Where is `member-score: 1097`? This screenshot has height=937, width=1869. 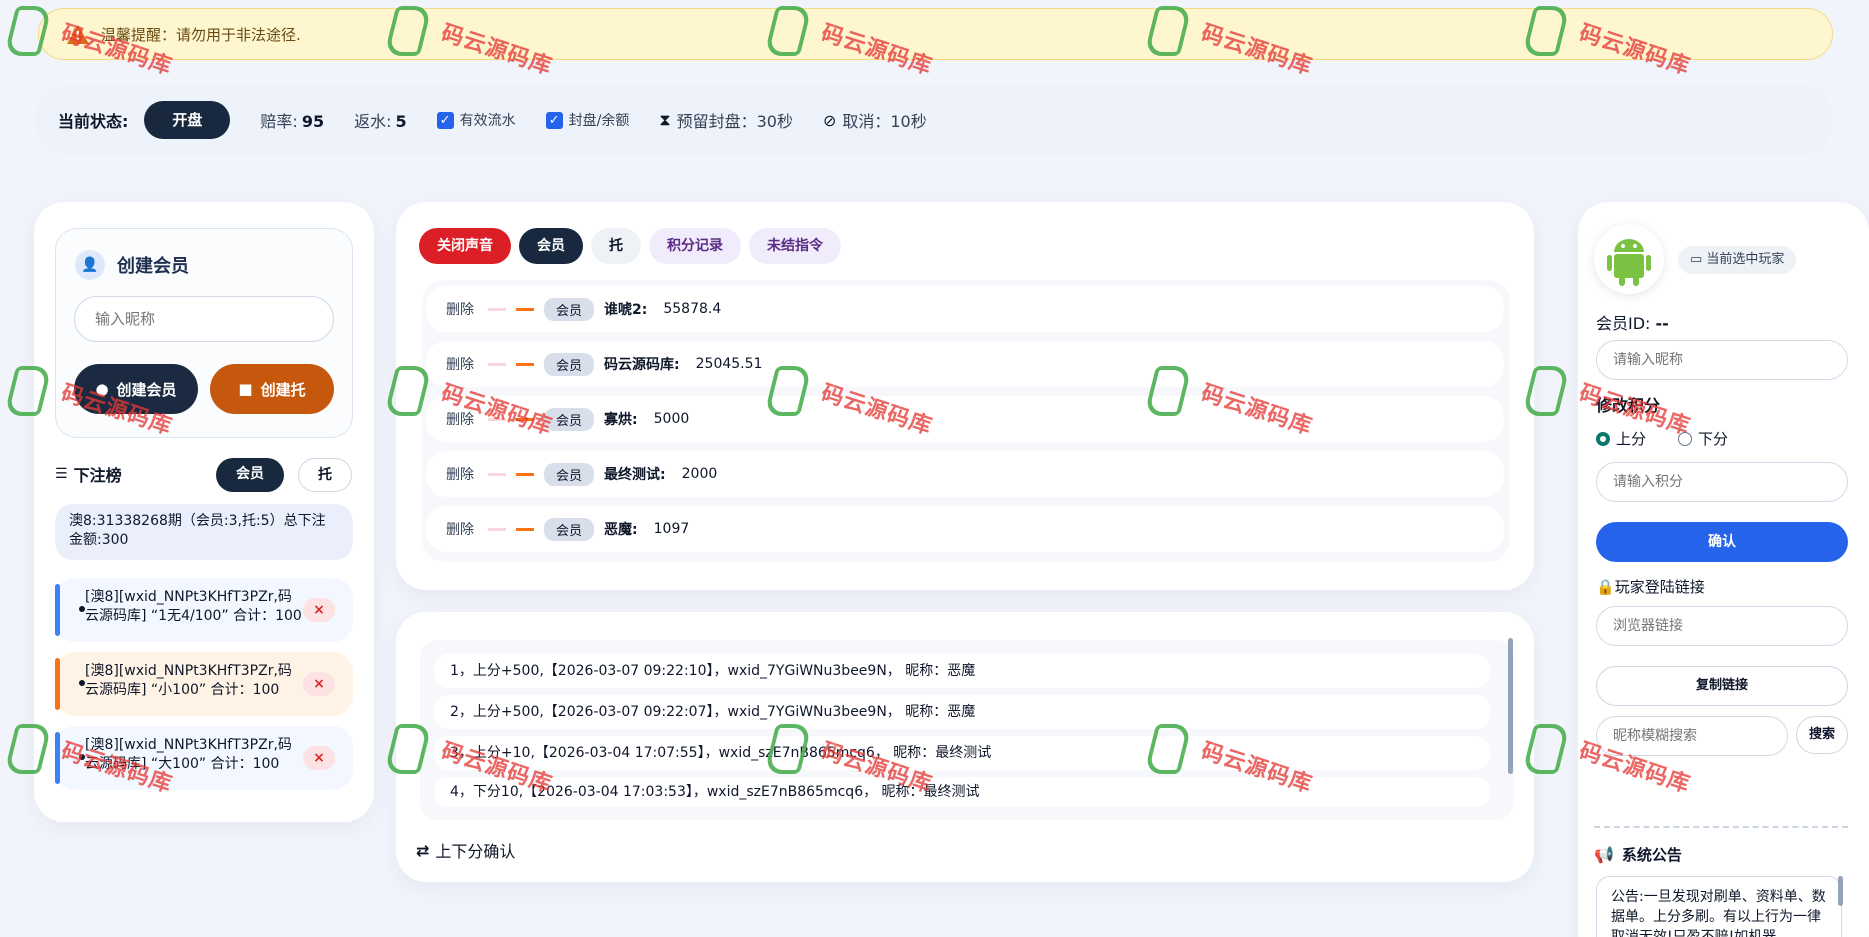 member-score: 1097 is located at coordinates (671, 529).